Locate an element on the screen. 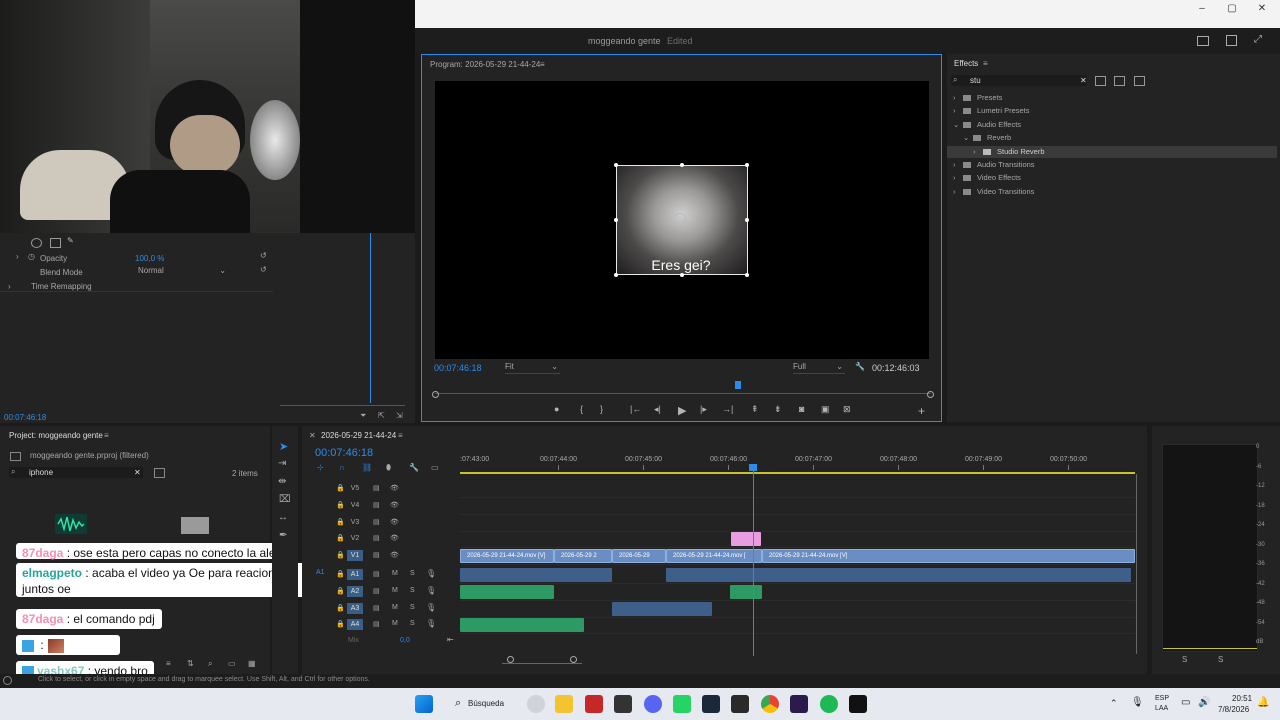 The height and width of the screenshot is (720, 1280). source-patch: A1 is located at coordinates (320, 572).